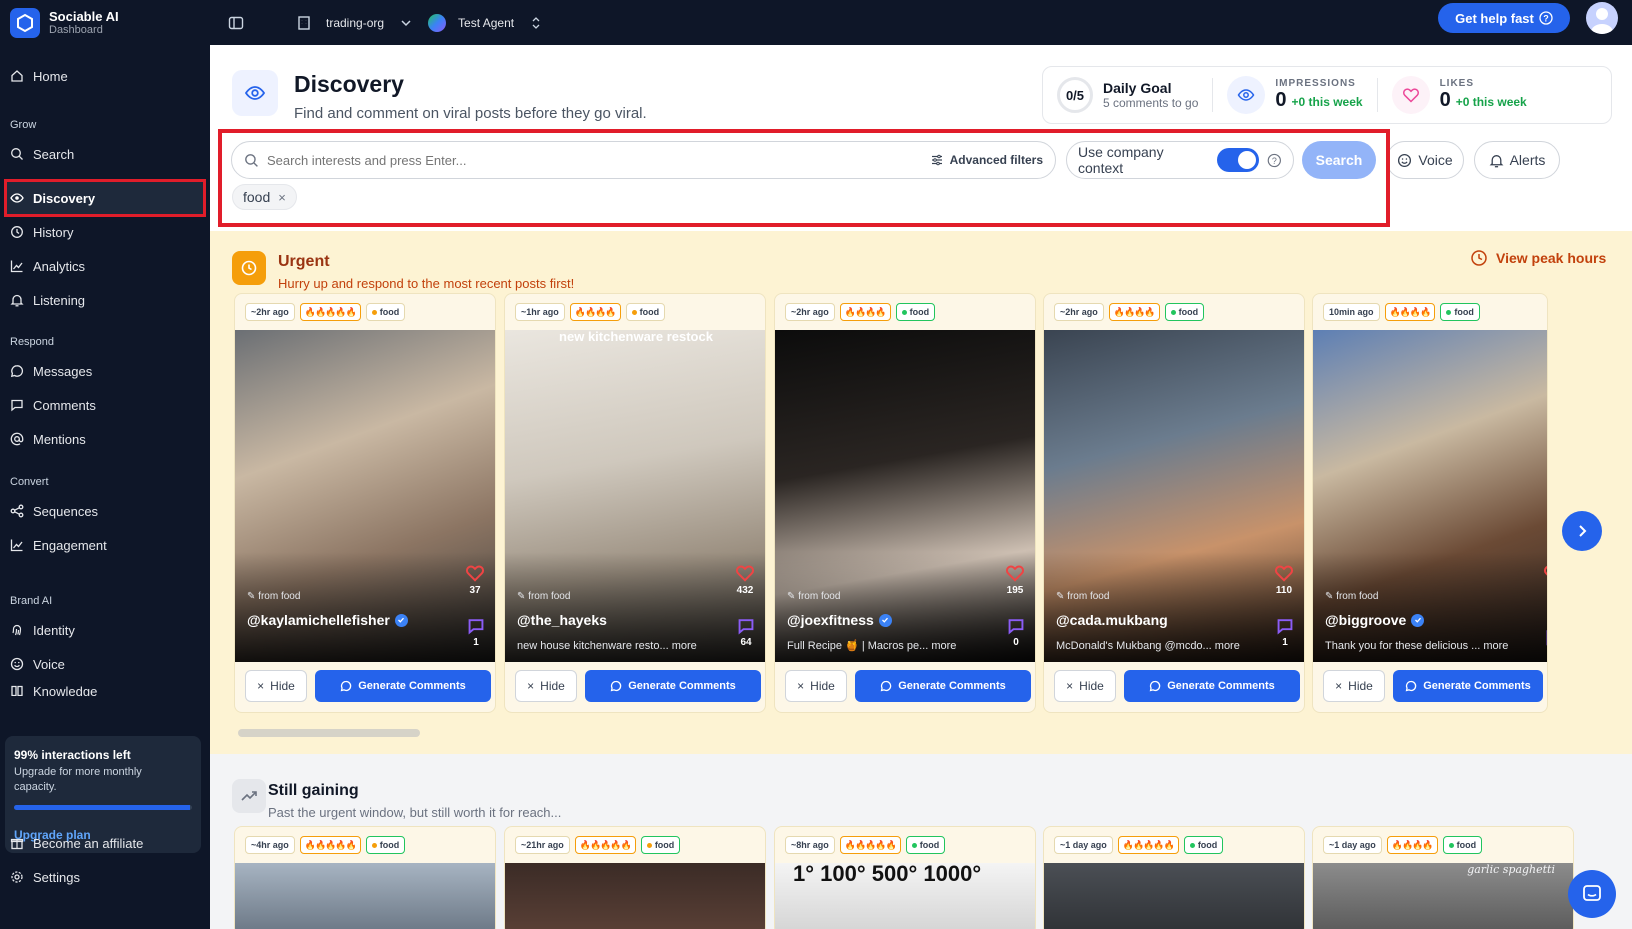  What do you see at coordinates (327, 620) in the screenshot?
I see `author-handle: @kaylamichellefisher` at bounding box center [327, 620].